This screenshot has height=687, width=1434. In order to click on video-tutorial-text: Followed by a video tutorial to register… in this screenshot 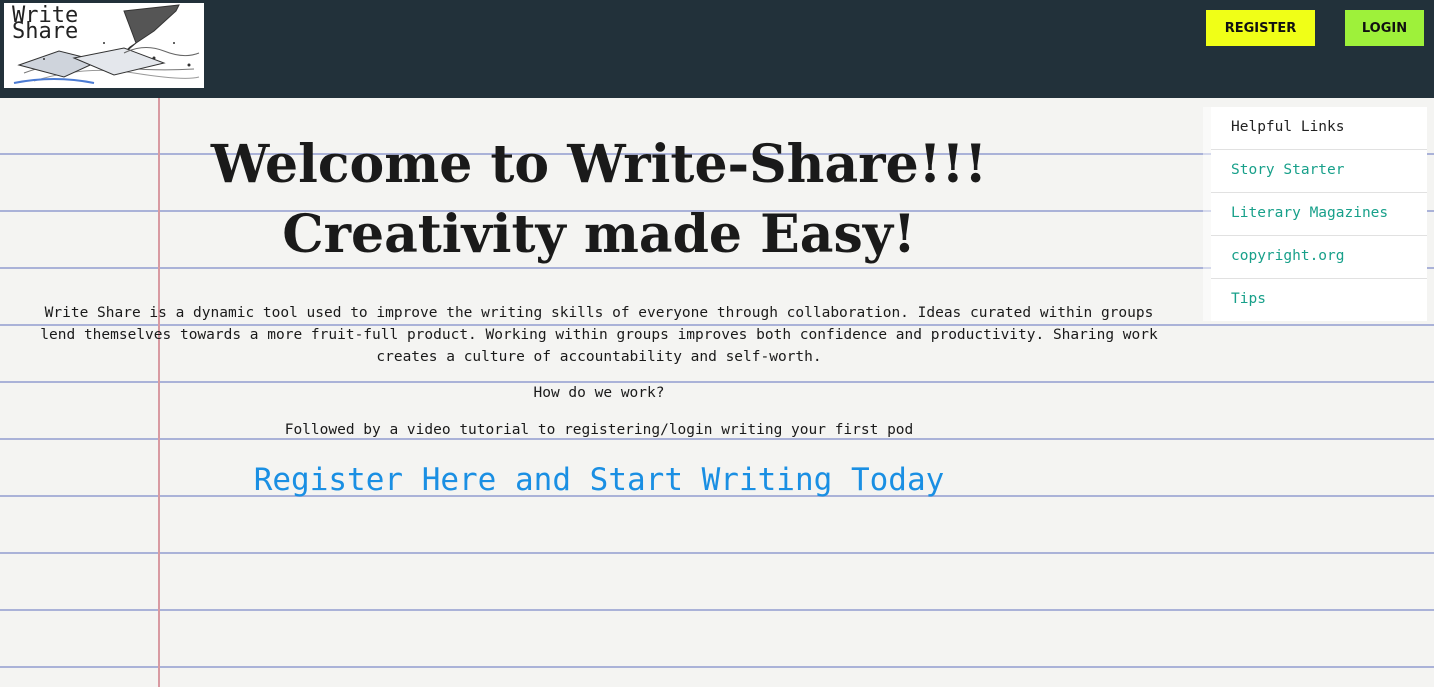, I will do `click(599, 430)`.